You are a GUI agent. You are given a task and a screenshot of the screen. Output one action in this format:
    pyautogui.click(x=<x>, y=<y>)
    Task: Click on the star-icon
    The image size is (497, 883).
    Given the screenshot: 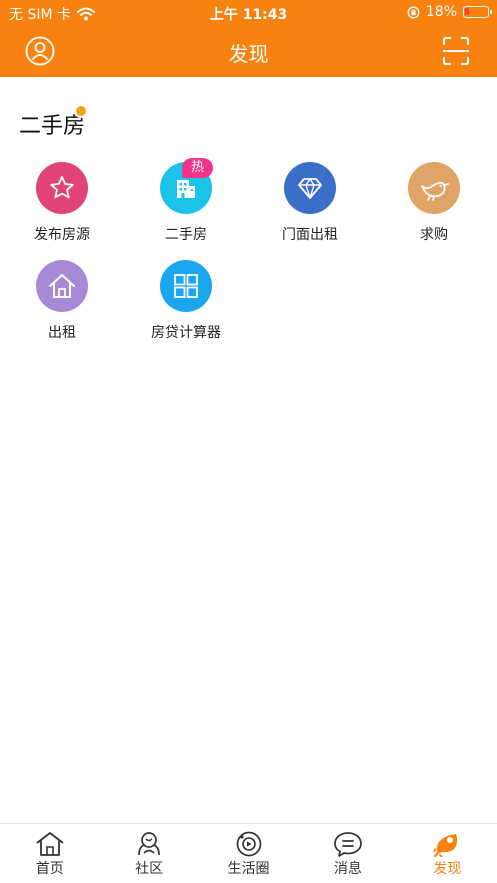 What is the action you would take?
    pyautogui.click(x=62, y=187)
    